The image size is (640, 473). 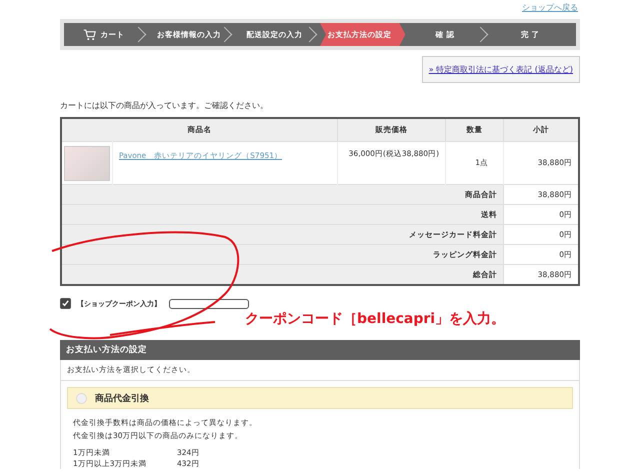 What do you see at coordinates (209, 303) in the screenshot?
I see `coupon-input-field` at bounding box center [209, 303].